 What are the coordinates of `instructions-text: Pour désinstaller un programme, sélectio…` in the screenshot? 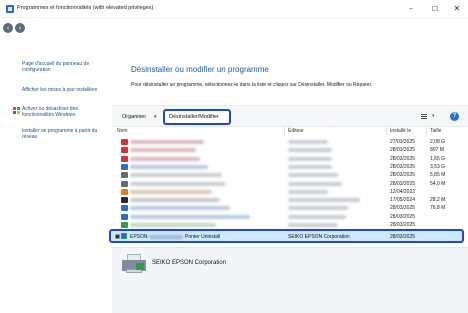 It's located at (252, 85).